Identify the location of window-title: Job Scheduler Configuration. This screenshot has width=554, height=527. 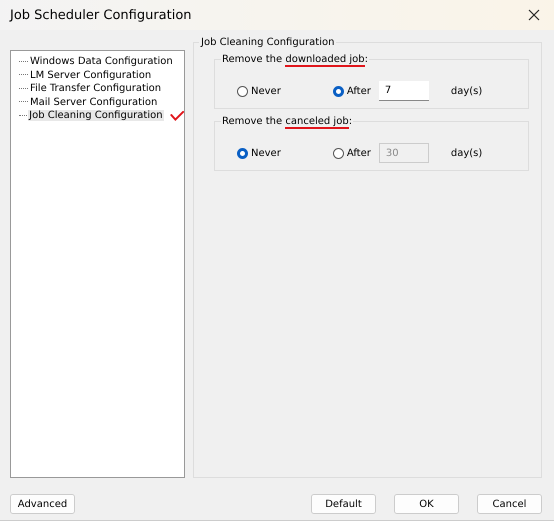
(101, 15).